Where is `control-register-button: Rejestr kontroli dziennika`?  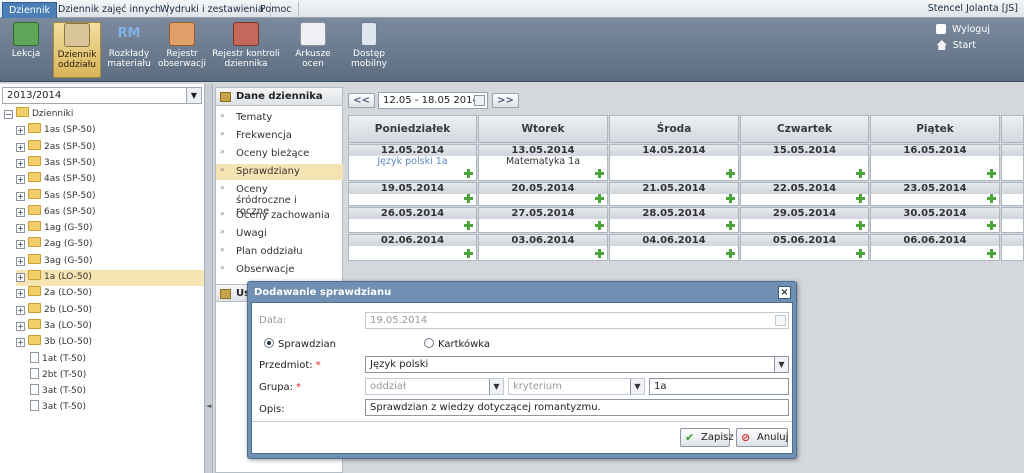 control-register-button: Rejestr kontroli dziennika is located at coordinates (246, 50).